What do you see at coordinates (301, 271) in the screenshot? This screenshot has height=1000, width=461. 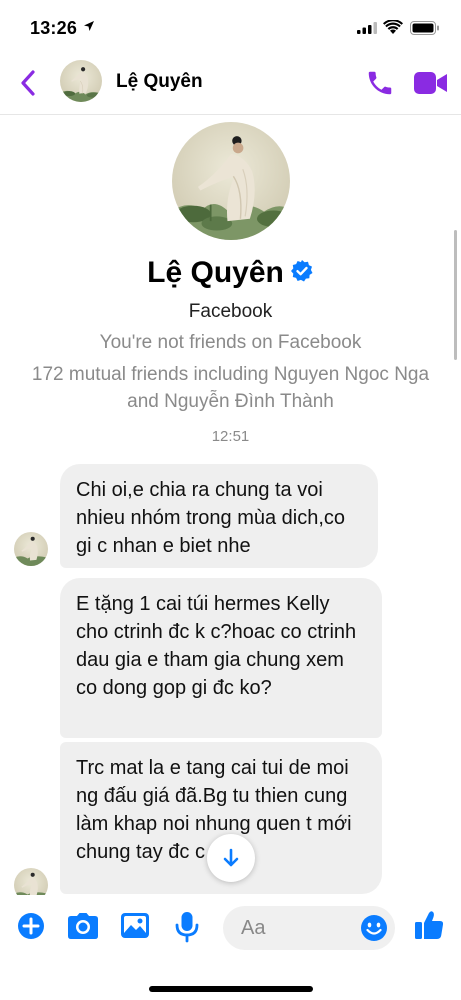 I see `verified-badge-icon` at bounding box center [301, 271].